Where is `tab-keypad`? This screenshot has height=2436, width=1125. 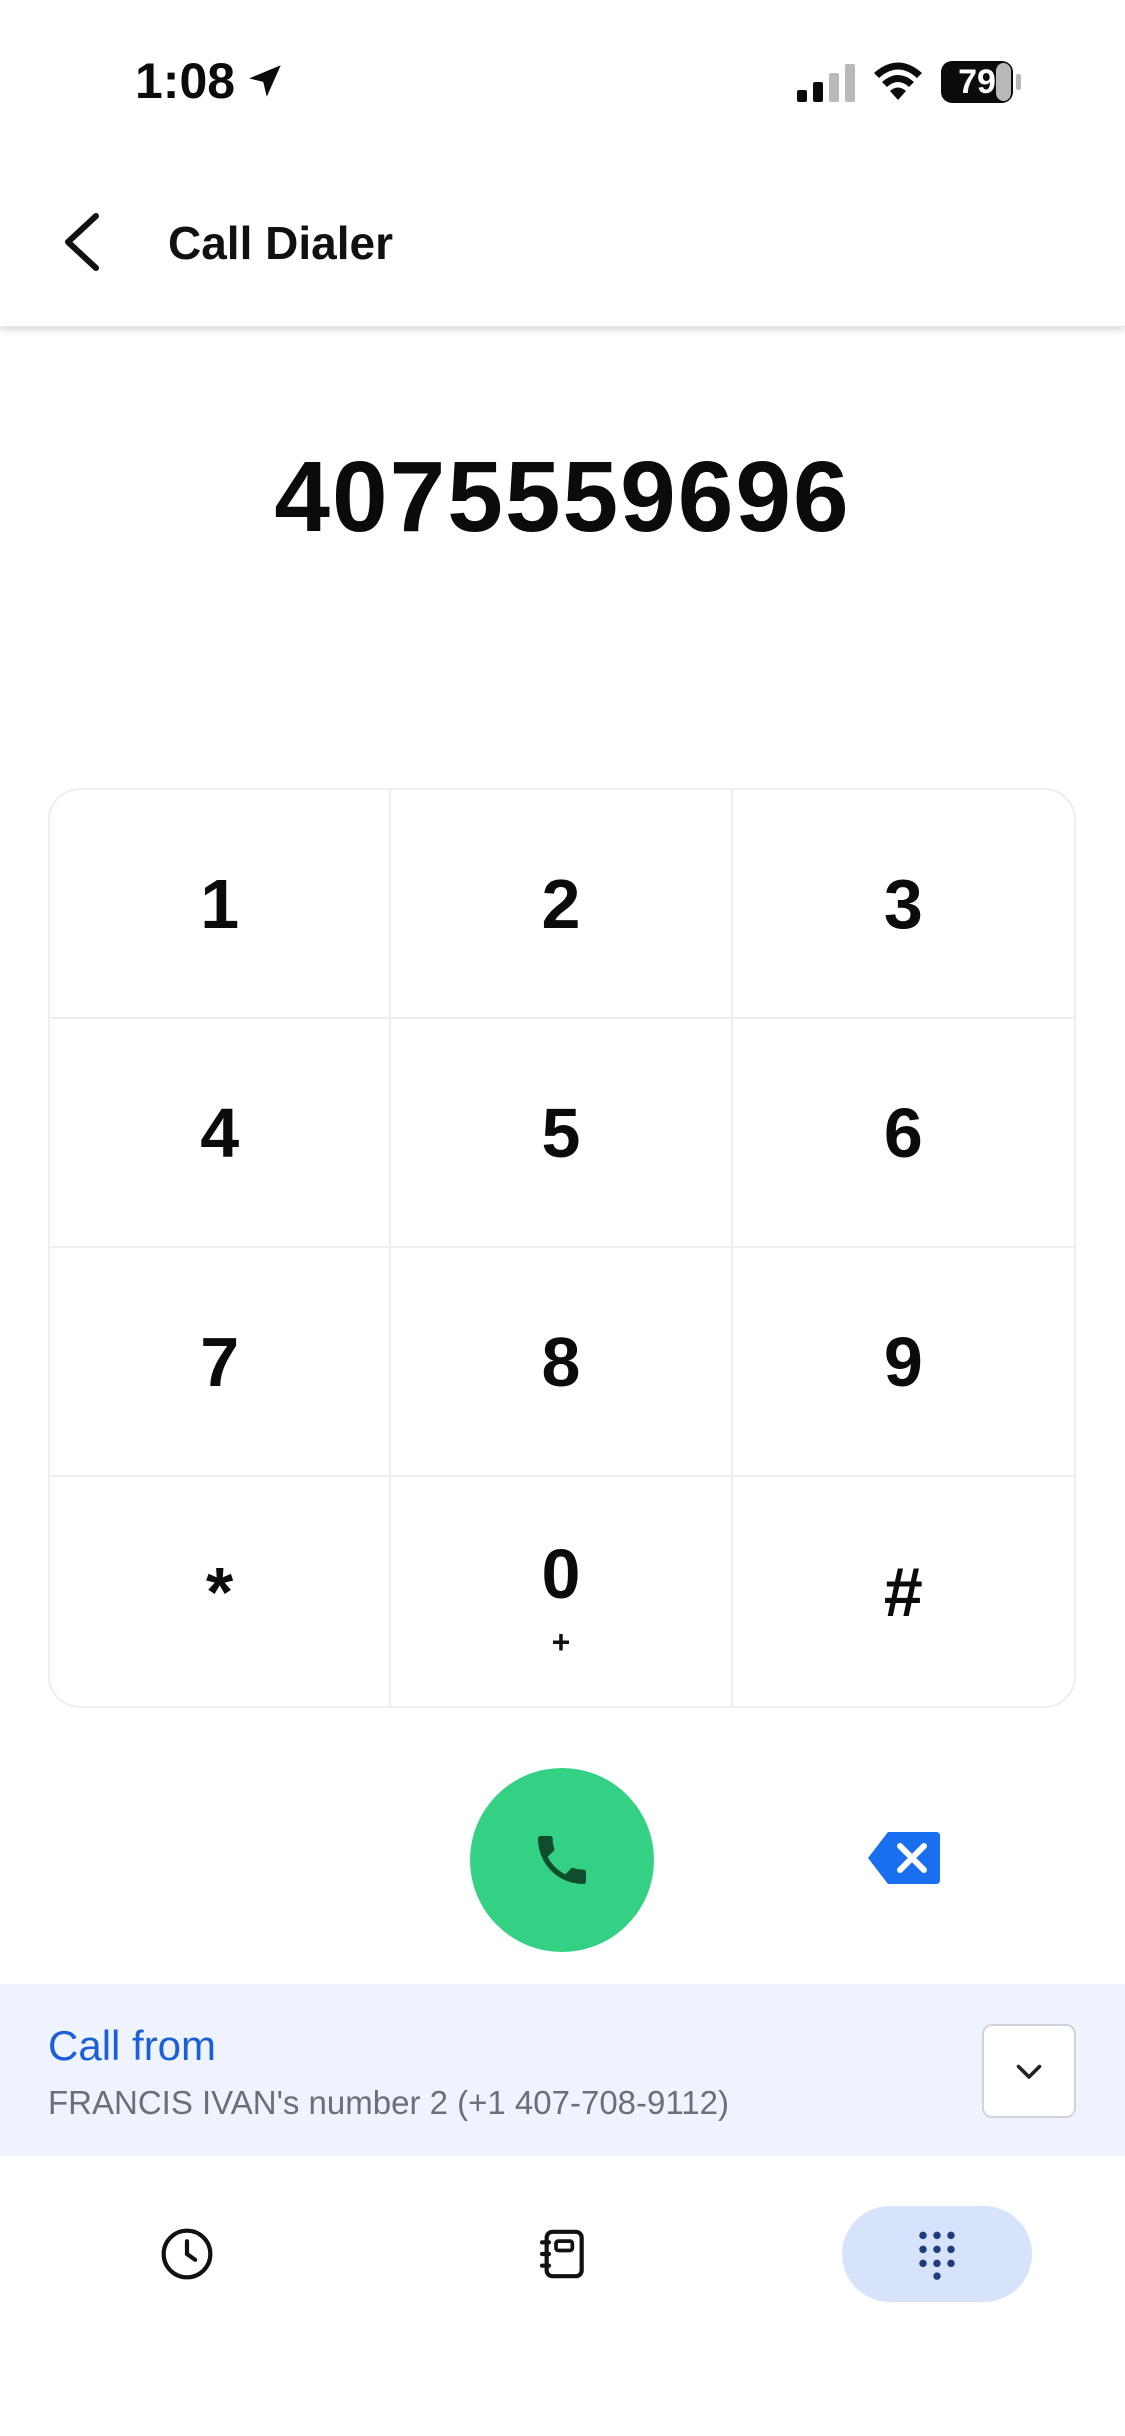
tab-keypad is located at coordinates (937, 2254).